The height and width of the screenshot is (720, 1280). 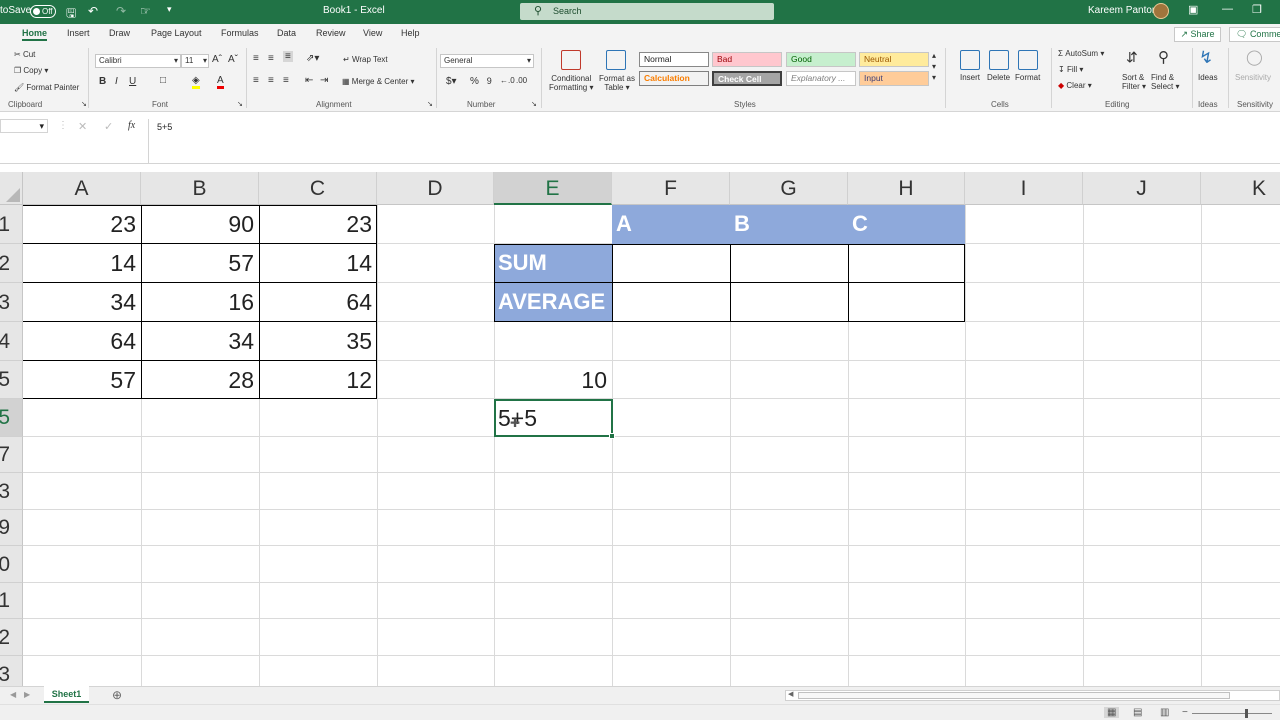 I want to click on enter-icon: ✓, so click(x=108, y=126).